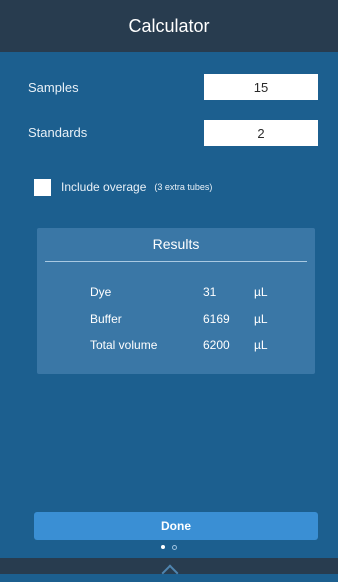 This screenshot has height=582, width=338. What do you see at coordinates (176, 526) in the screenshot?
I see `done-button: Done` at bounding box center [176, 526].